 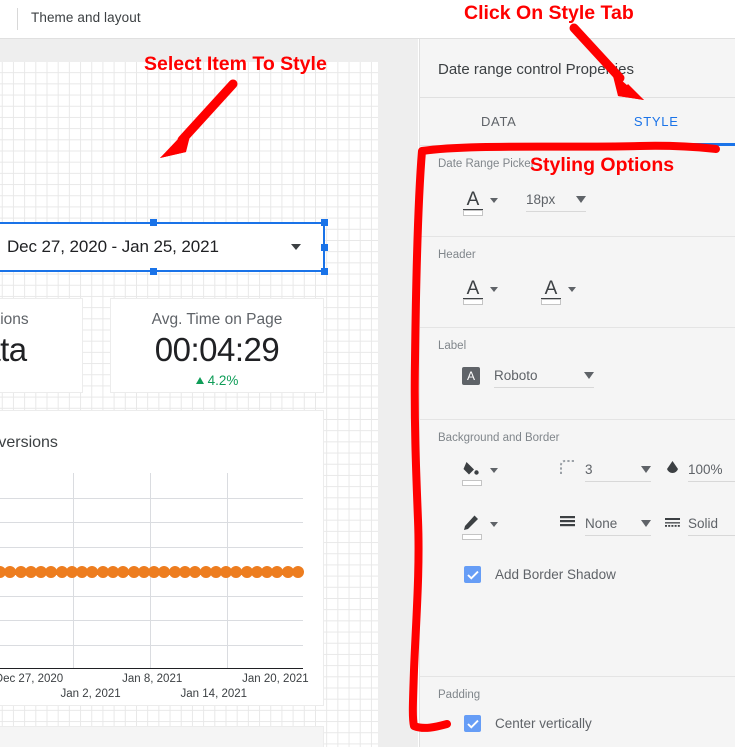 What do you see at coordinates (199, 380) in the screenshot?
I see `arrow-up-icon` at bounding box center [199, 380].